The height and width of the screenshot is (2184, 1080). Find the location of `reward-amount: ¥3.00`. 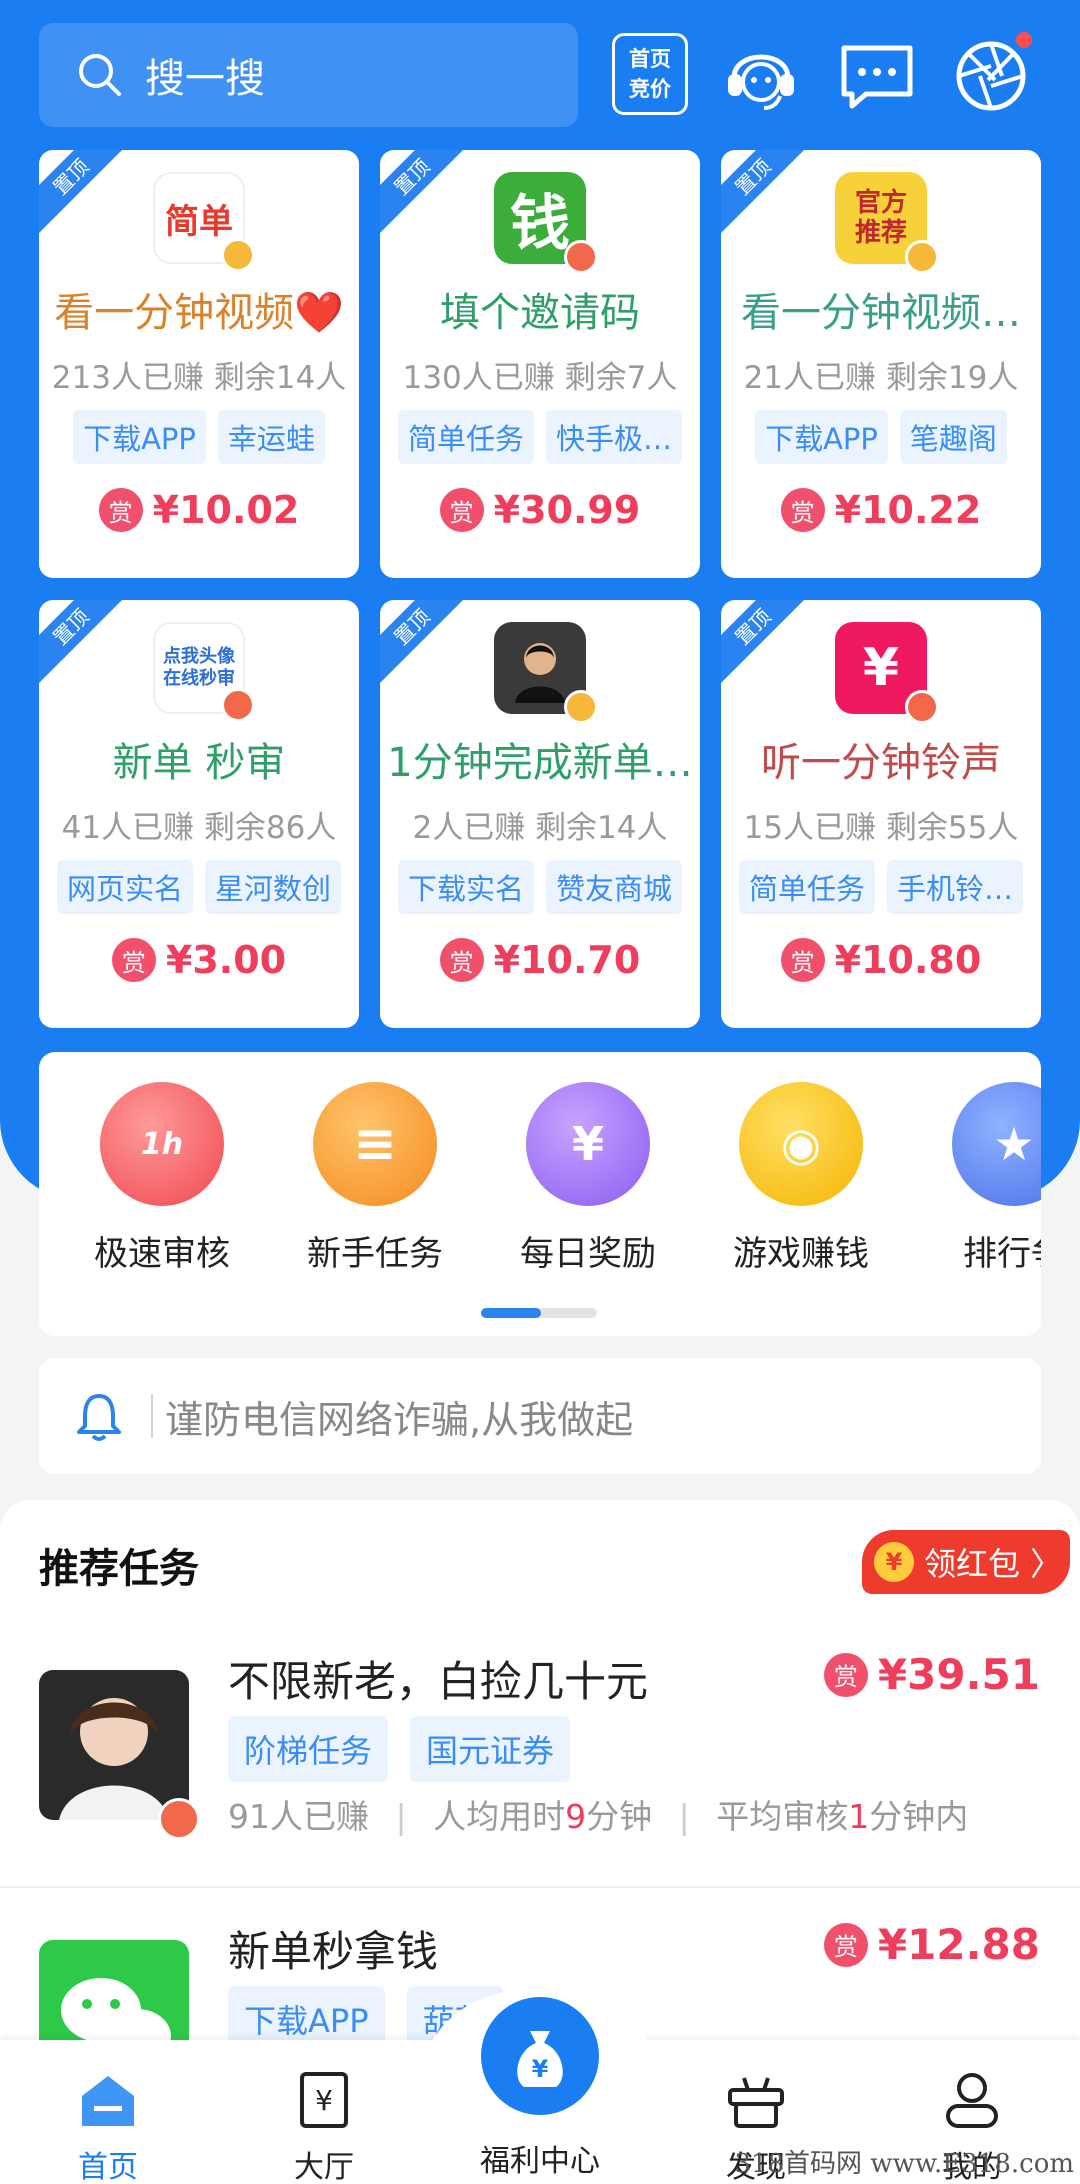

reward-amount: ¥3.00 is located at coordinates (226, 960).